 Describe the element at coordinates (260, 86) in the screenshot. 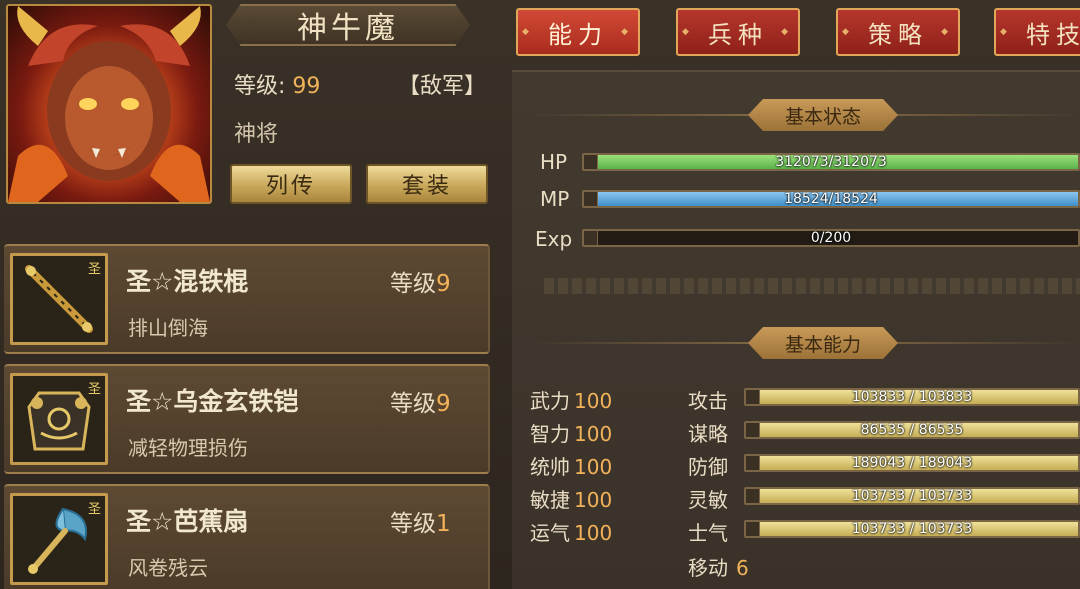

I see `hero-level-label: 等级:` at that location.